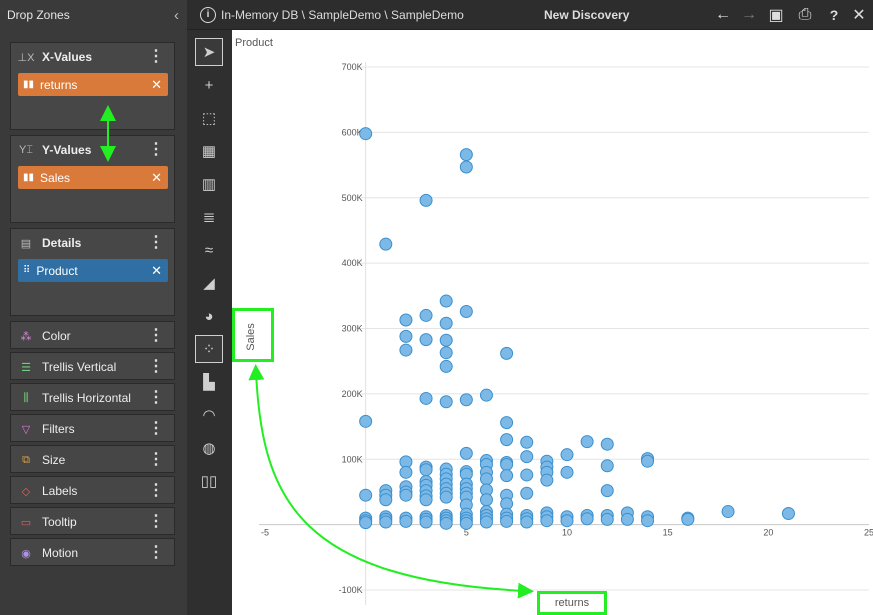 This screenshot has width=873, height=615. Describe the element at coordinates (156, 398) in the screenshot. I see `trellis-horizontal-menu-icon: ⋮` at that location.